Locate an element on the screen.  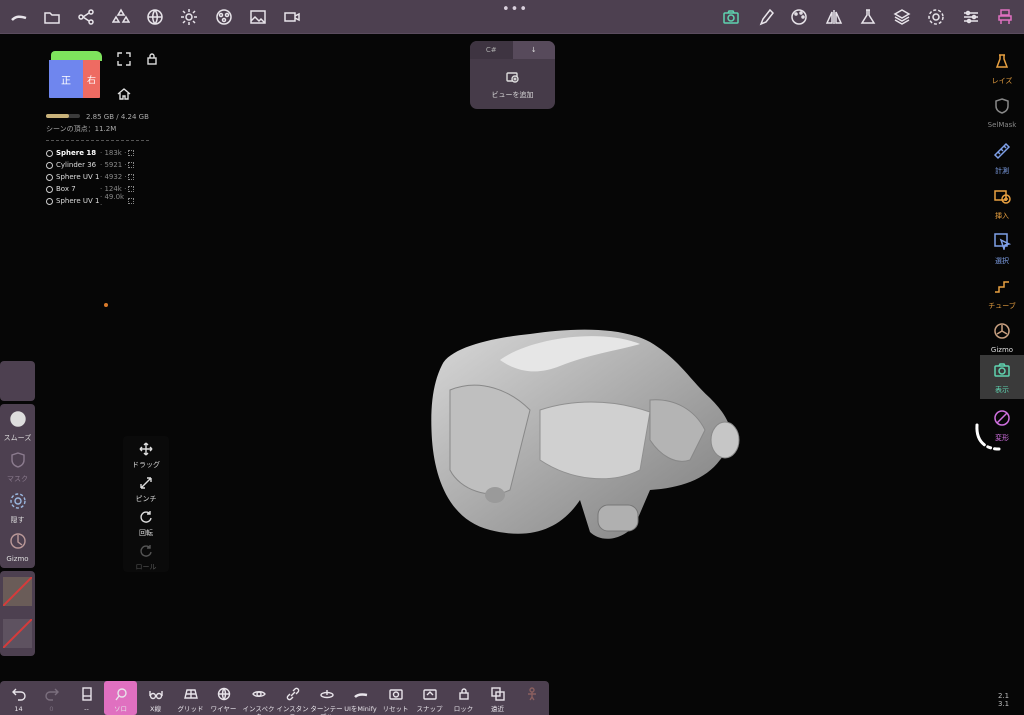
turntable-button: ターンテーブル is located at coordinates (326, 698).